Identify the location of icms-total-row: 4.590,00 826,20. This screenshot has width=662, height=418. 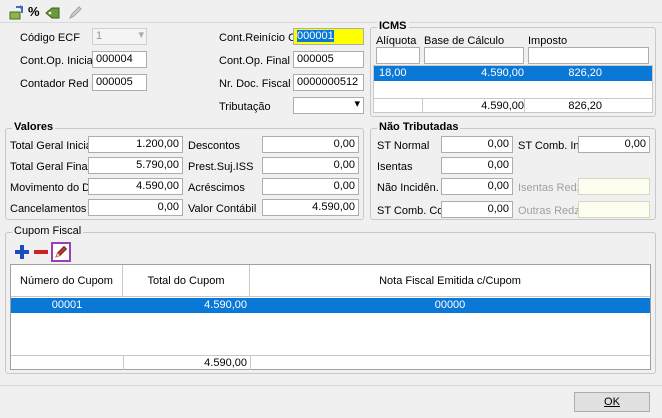
(513, 105).